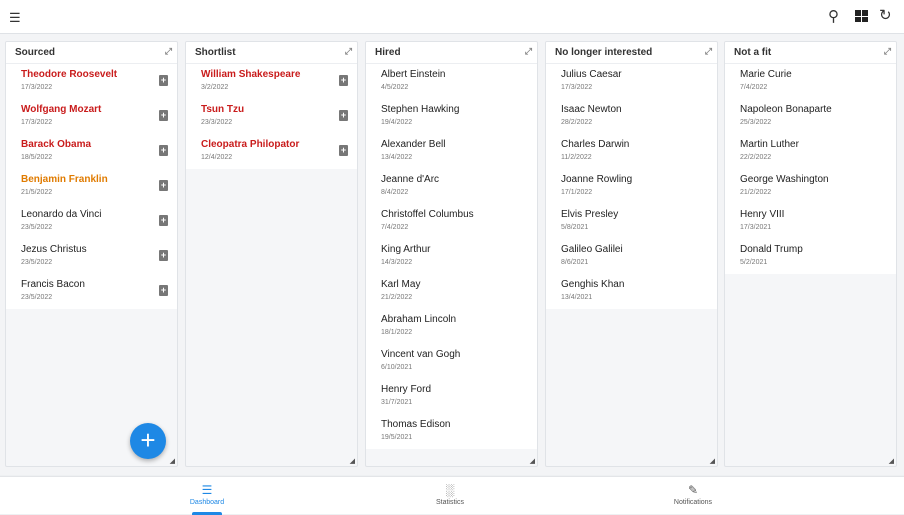 This screenshot has height=515, width=904. I want to click on candidate-card: Jezus Christus 23/5/2022 +, so click(91, 256).